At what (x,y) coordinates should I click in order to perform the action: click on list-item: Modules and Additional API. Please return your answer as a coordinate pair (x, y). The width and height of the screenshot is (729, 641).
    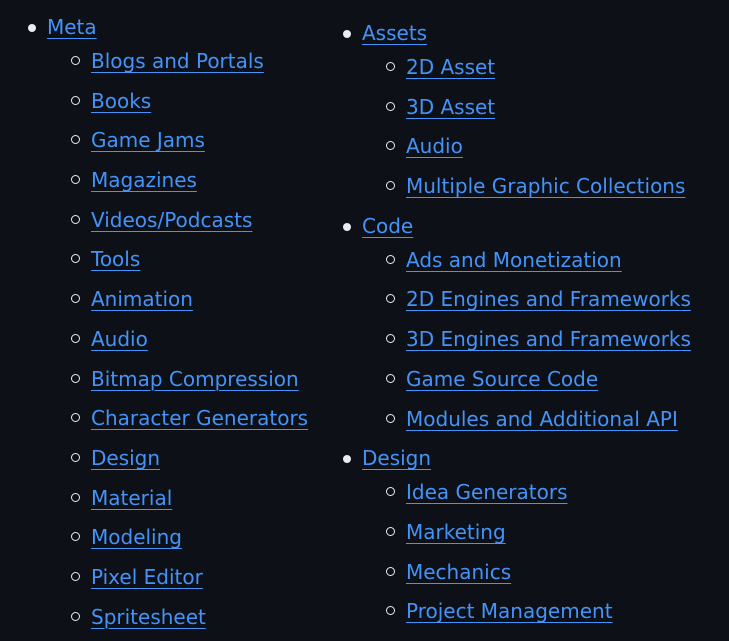
    Looking at the image, I should click on (526, 419).